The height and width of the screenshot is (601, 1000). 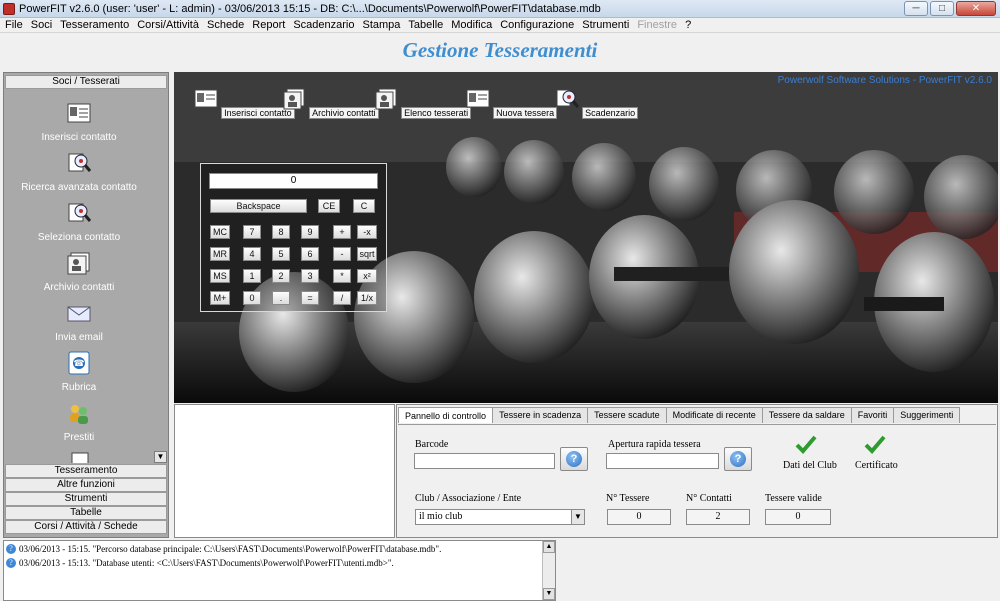 I want to click on calc-mc-button: MC, so click(x=220, y=232).